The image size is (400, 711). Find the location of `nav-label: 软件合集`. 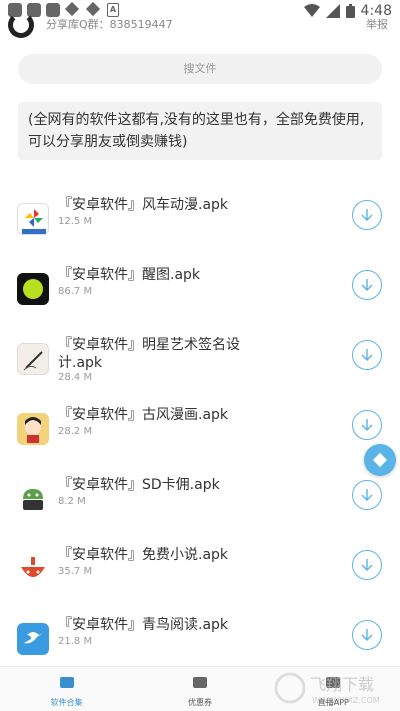

nav-label: 软件合集 is located at coordinates (66, 702).